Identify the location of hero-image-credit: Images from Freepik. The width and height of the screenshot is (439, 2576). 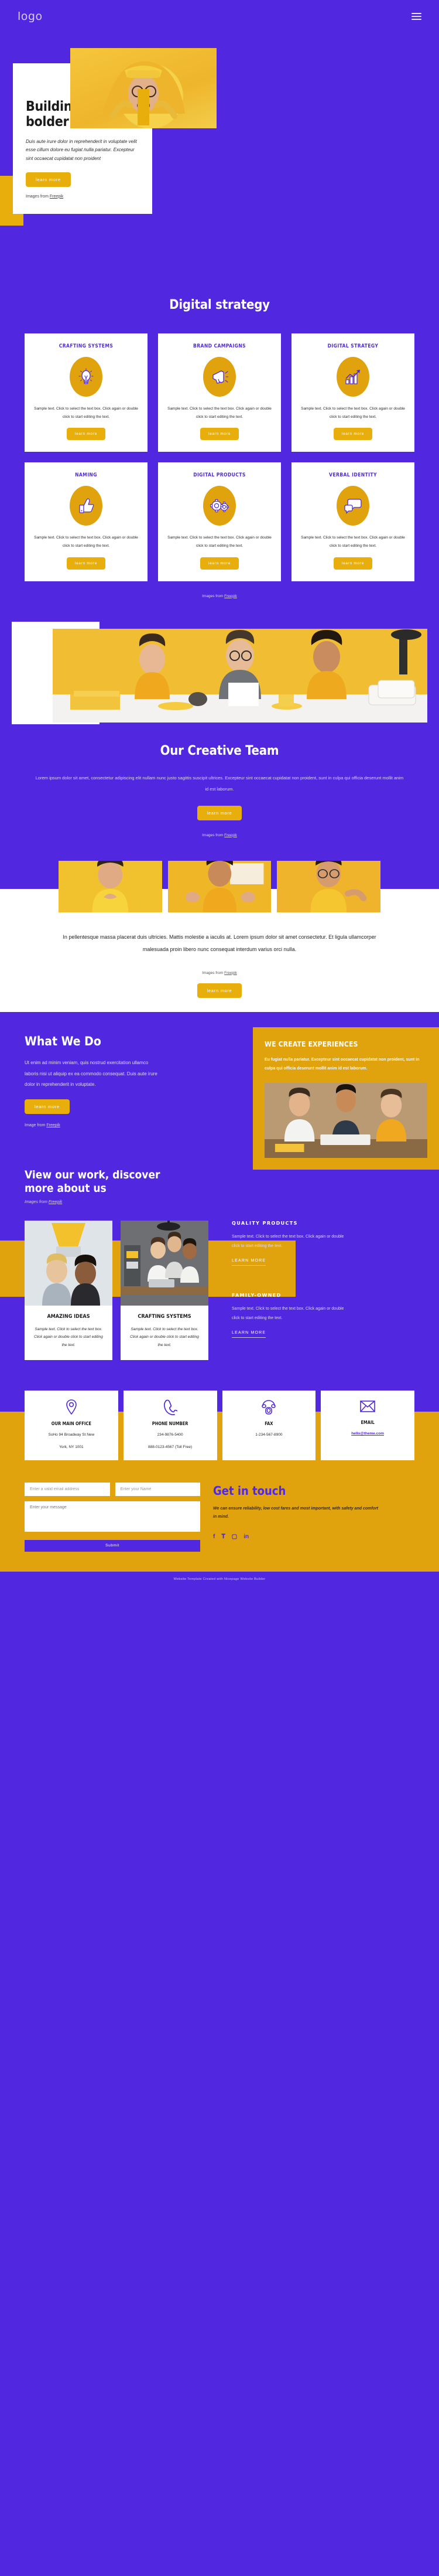
(82, 197).